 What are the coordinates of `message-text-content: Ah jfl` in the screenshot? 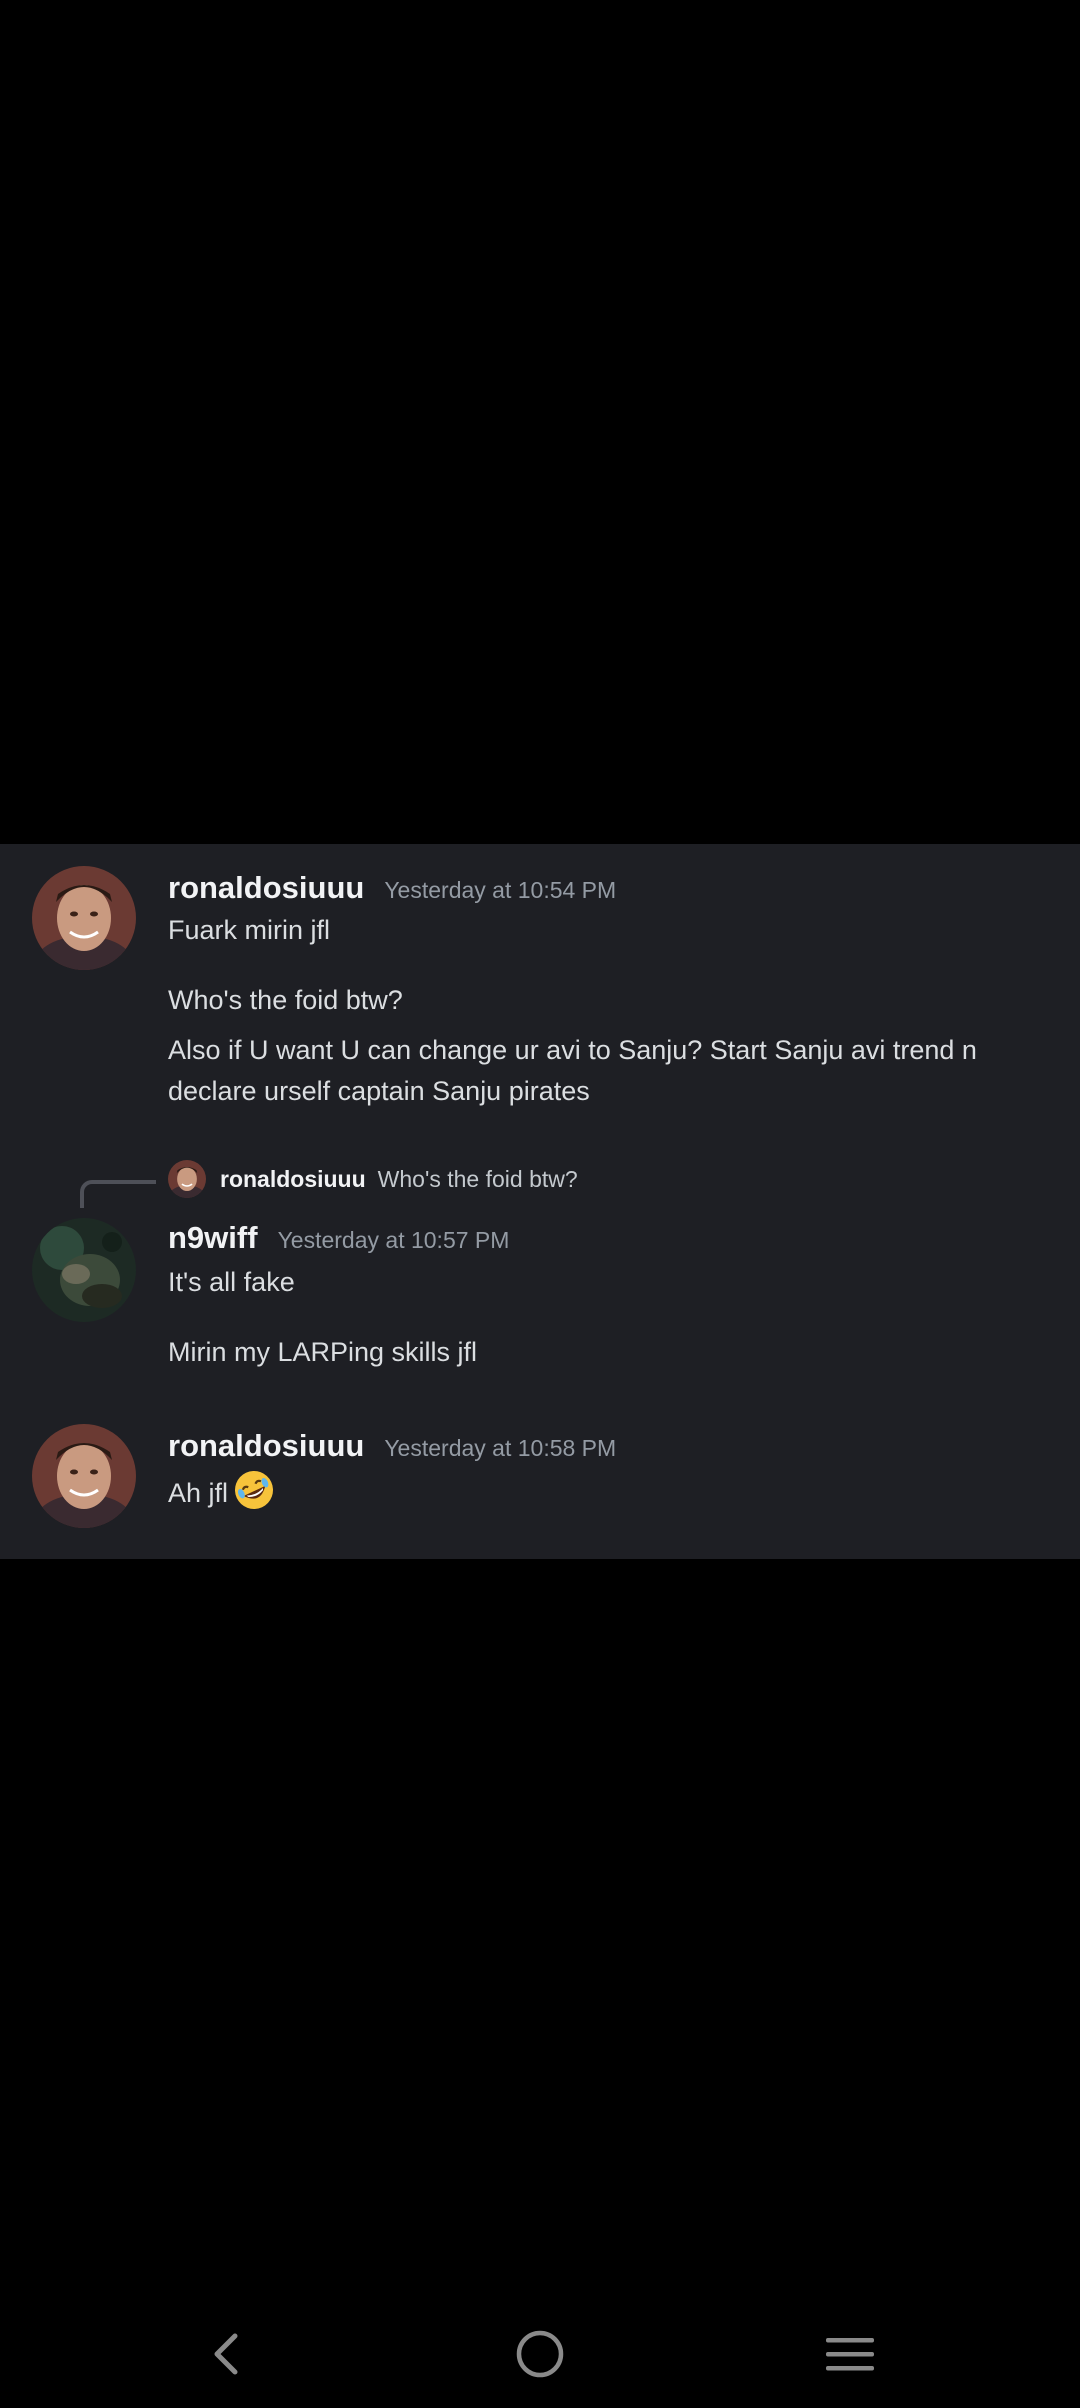 It's located at (198, 1493).